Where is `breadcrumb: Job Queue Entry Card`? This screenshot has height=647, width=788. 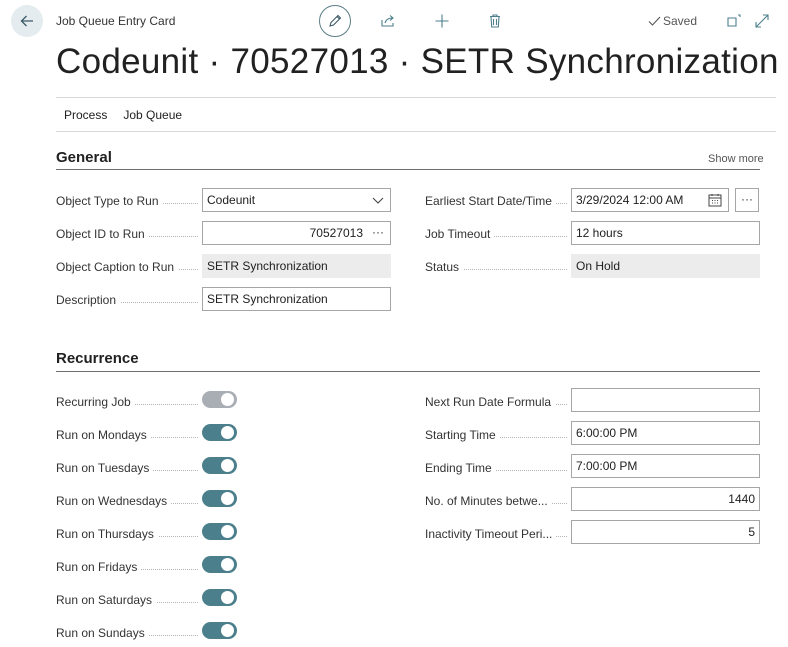 breadcrumb: Job Queue Entry Card is located at coordinates (116, 21).